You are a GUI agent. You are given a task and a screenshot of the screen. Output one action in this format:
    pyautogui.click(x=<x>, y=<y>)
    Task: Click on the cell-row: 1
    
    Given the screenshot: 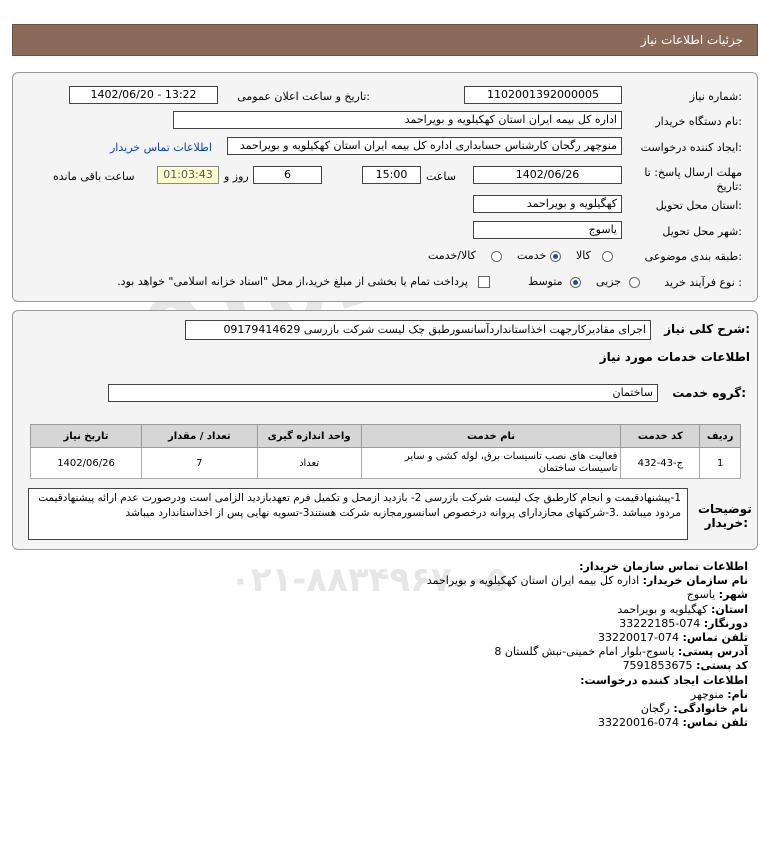 What is the action you would take?
    pyautogui.click(x=720, y=463)
    